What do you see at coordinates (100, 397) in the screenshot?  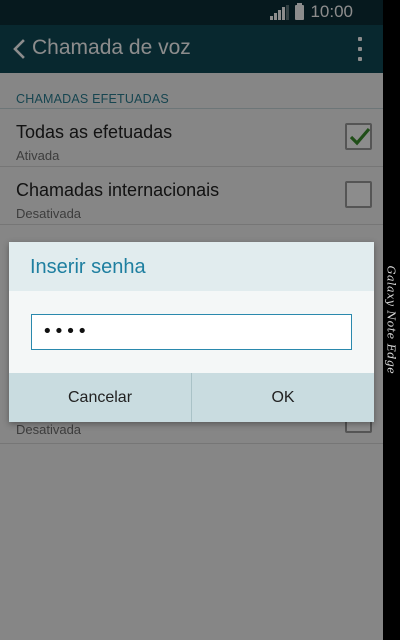 I see `cancel-button: Cancelar` at bounding box center [100, 397].